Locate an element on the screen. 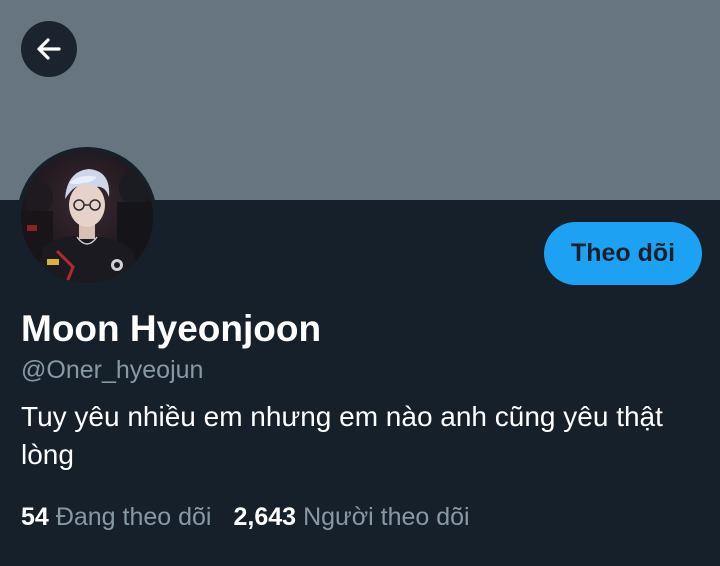 The image size is (720, 566). followers-count: 2,643 is located at coordinates (265, 517).